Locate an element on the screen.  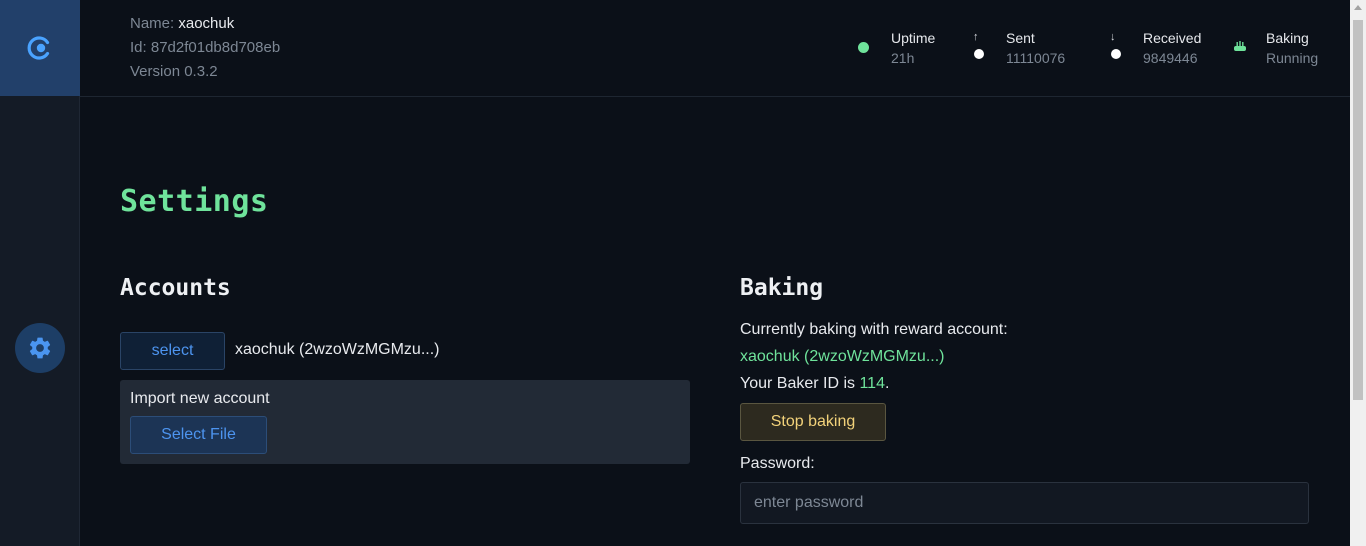
gear-icon is located at coordinates (40, 348).